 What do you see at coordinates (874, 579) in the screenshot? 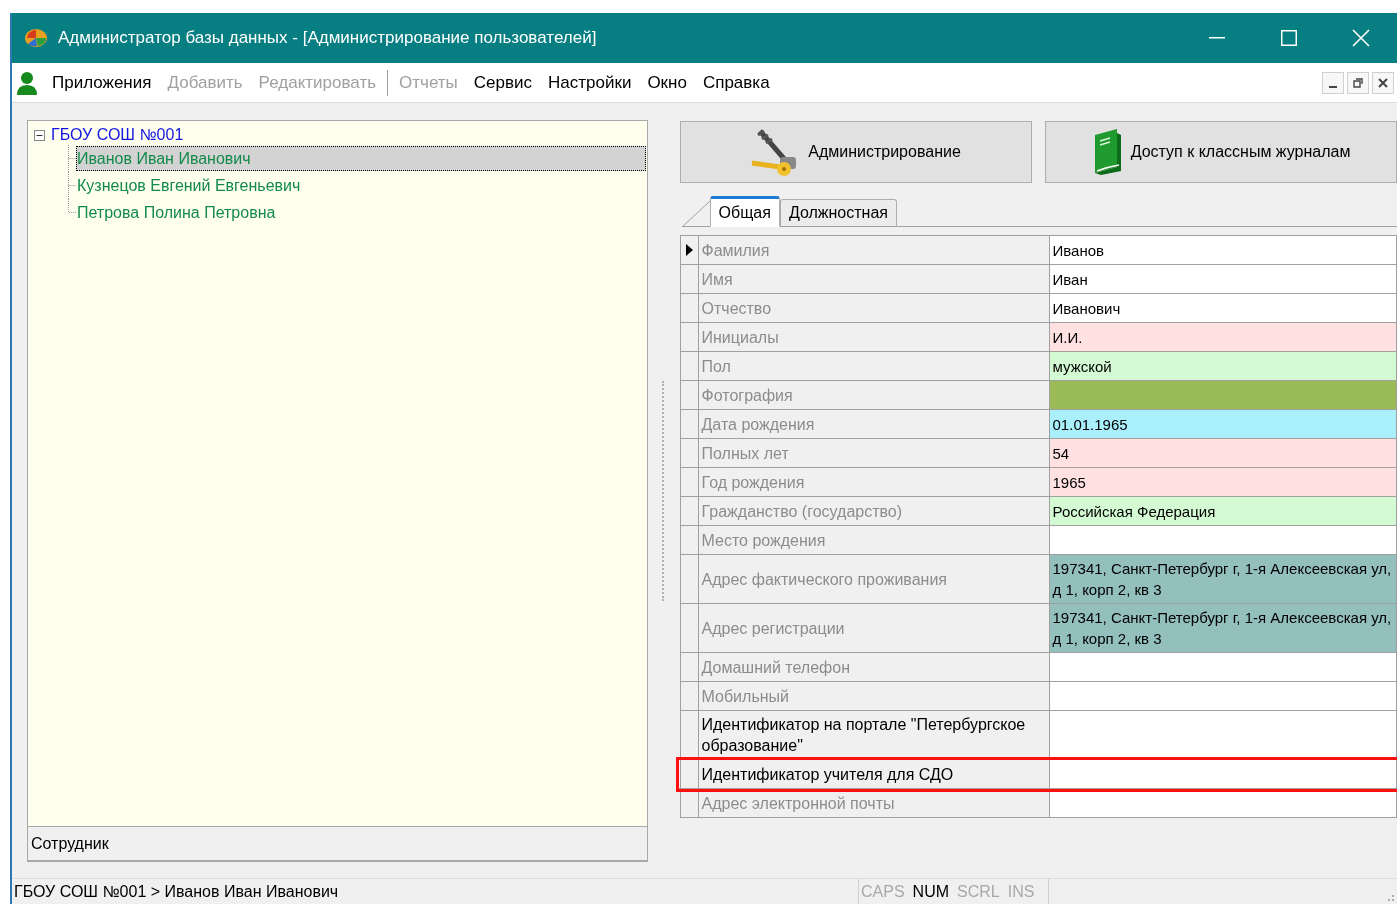
I see `property-label: Адрес фактического проживания` at bounding box center [874, 579].